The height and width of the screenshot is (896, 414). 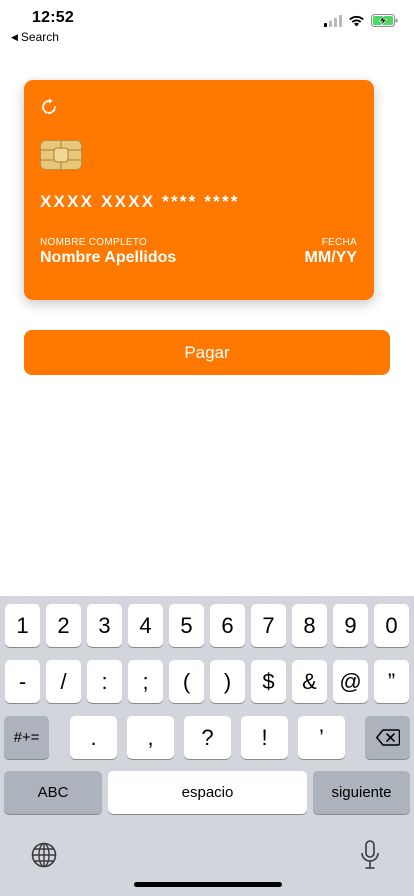 I want to click on symbol-key-8: @, so click(x=350, y=681).